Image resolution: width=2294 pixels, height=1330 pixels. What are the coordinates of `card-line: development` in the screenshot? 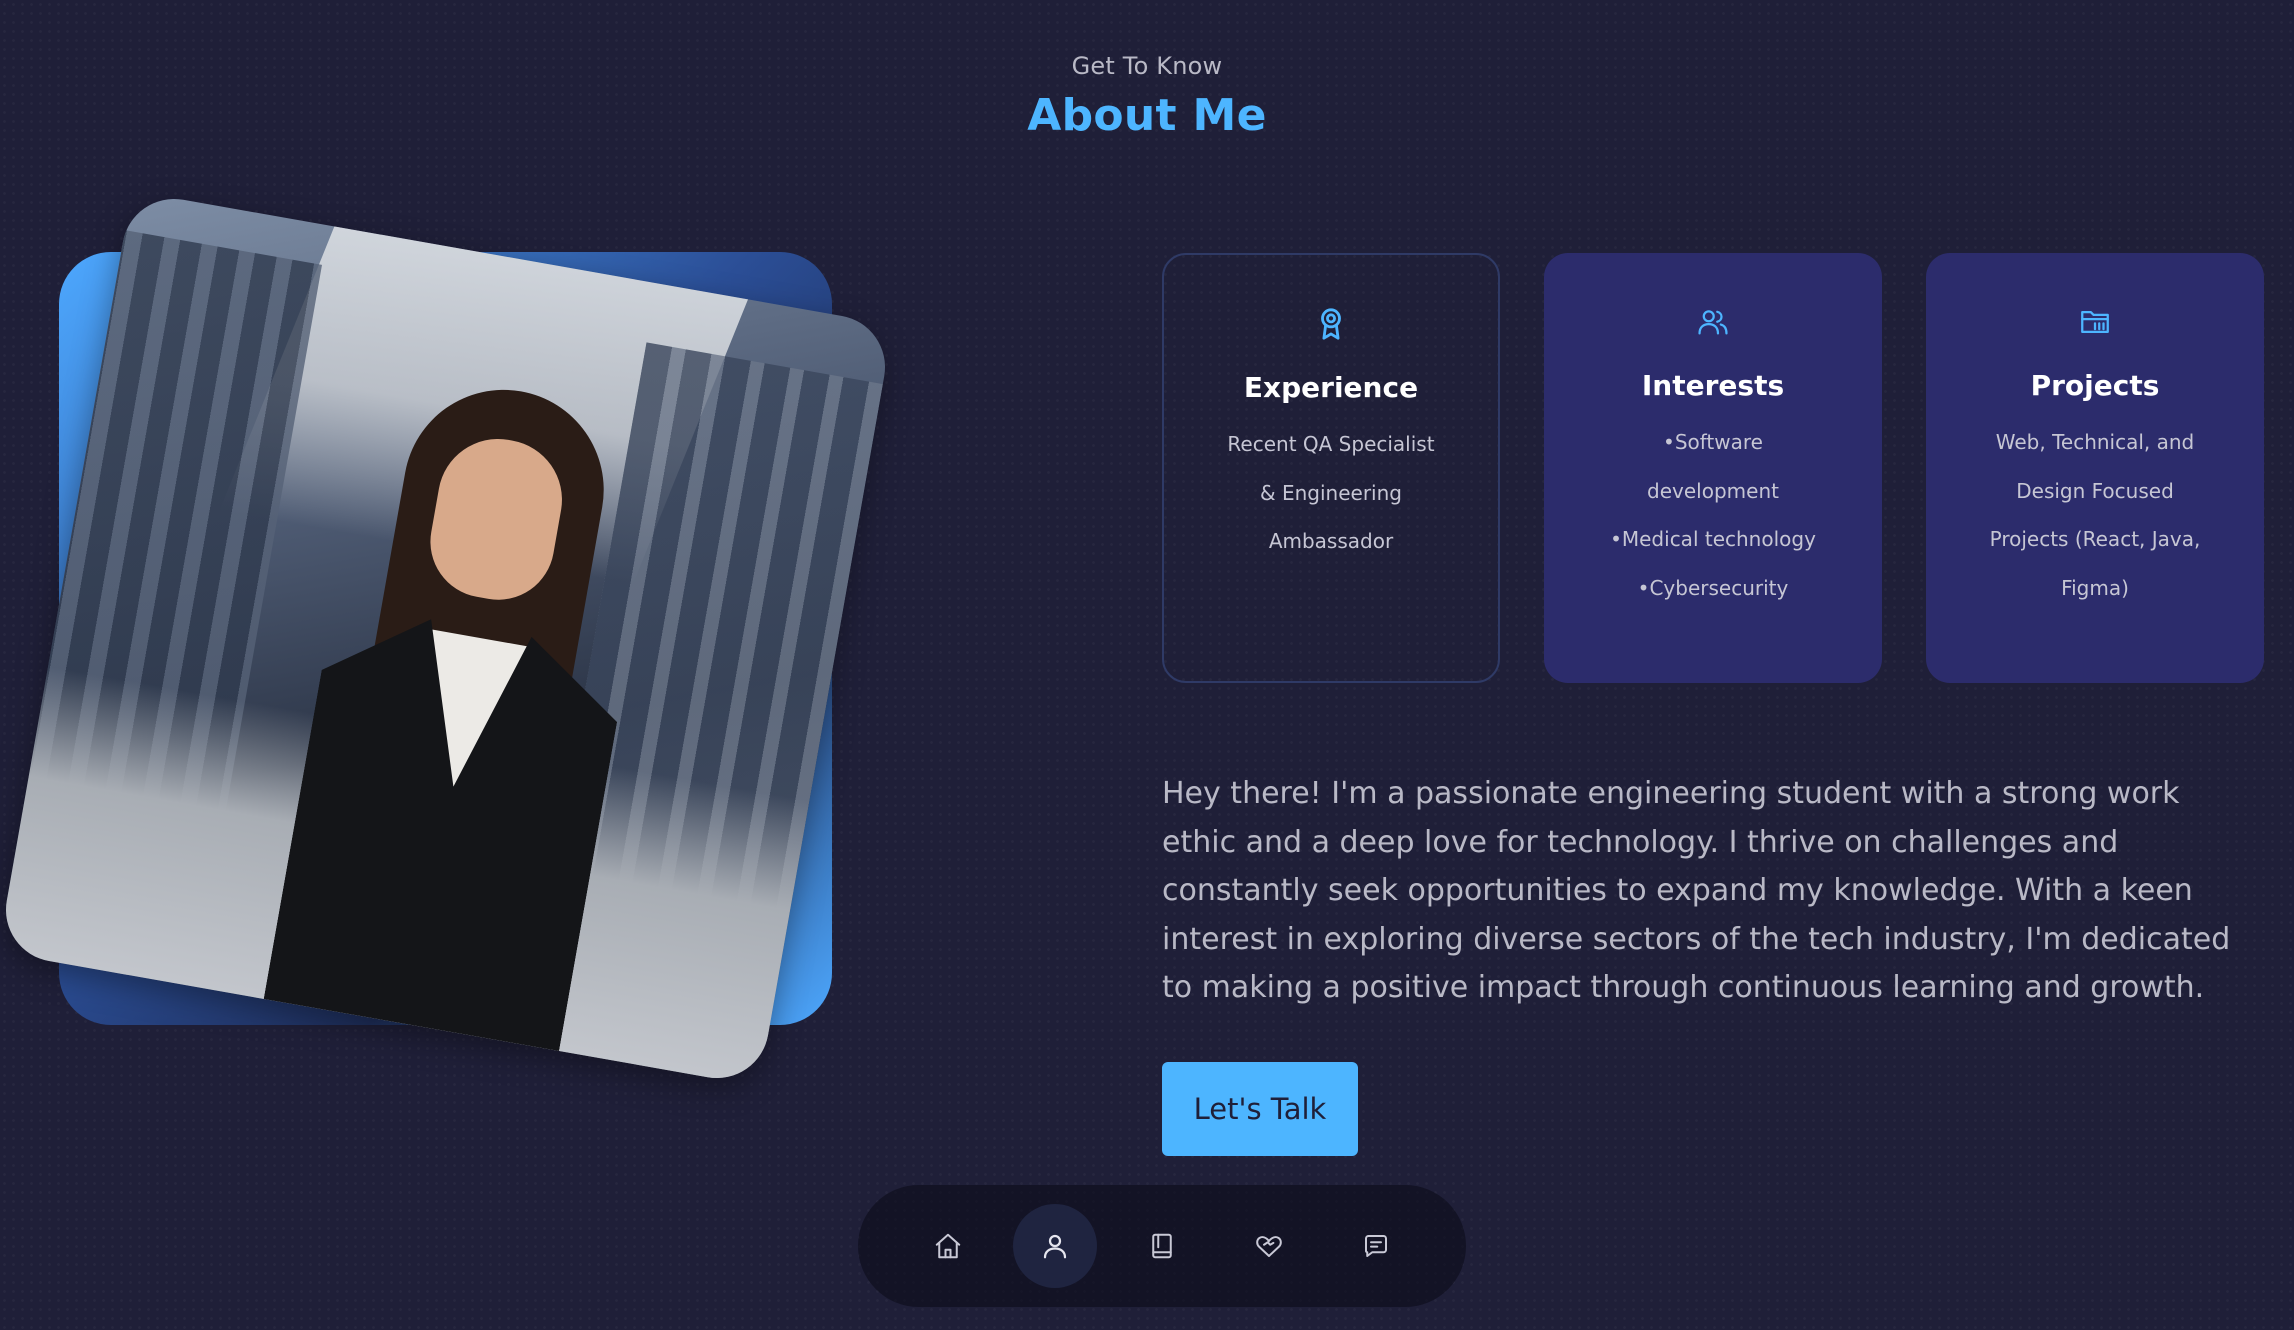 It's located at (1713, 490).